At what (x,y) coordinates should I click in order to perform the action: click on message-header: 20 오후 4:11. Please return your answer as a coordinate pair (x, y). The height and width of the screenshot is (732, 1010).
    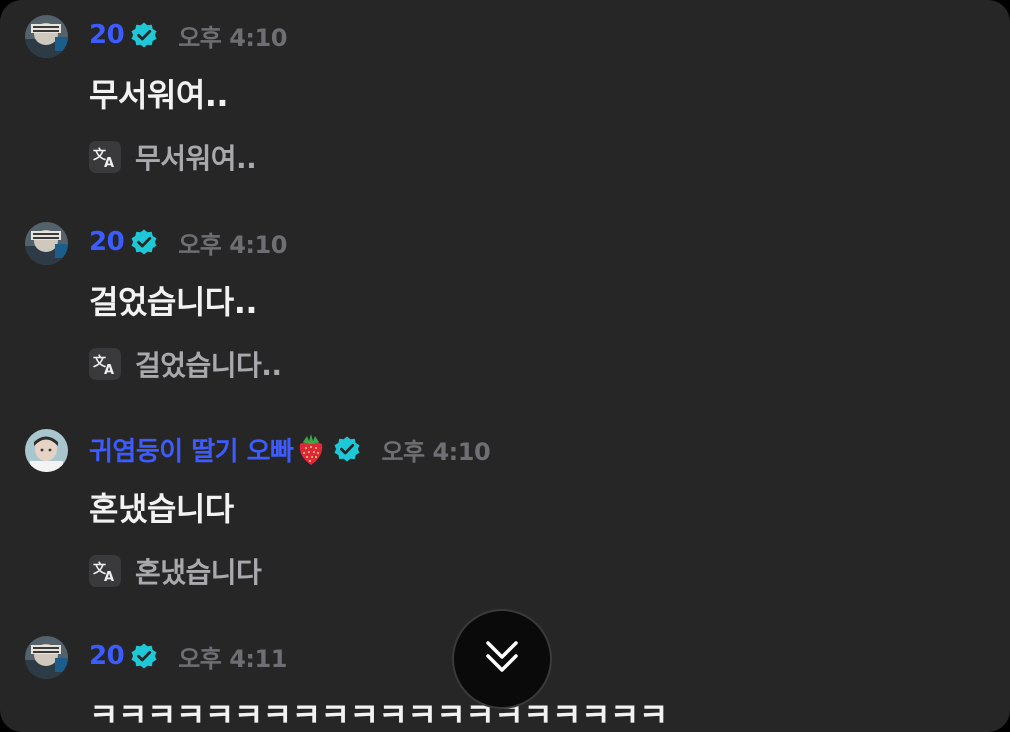
    Looking at the image, I should click on (188, 656).